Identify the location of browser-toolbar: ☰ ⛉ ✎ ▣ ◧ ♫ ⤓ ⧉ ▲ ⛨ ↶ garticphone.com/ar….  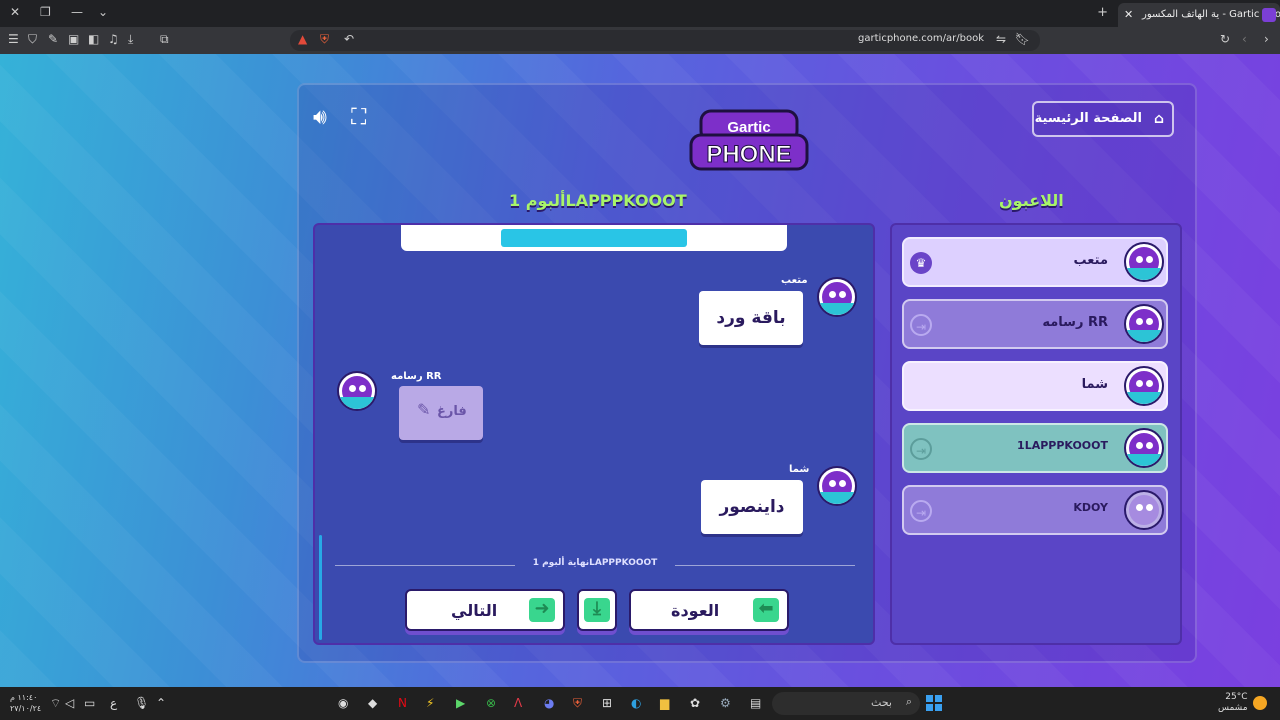
(640, 40).